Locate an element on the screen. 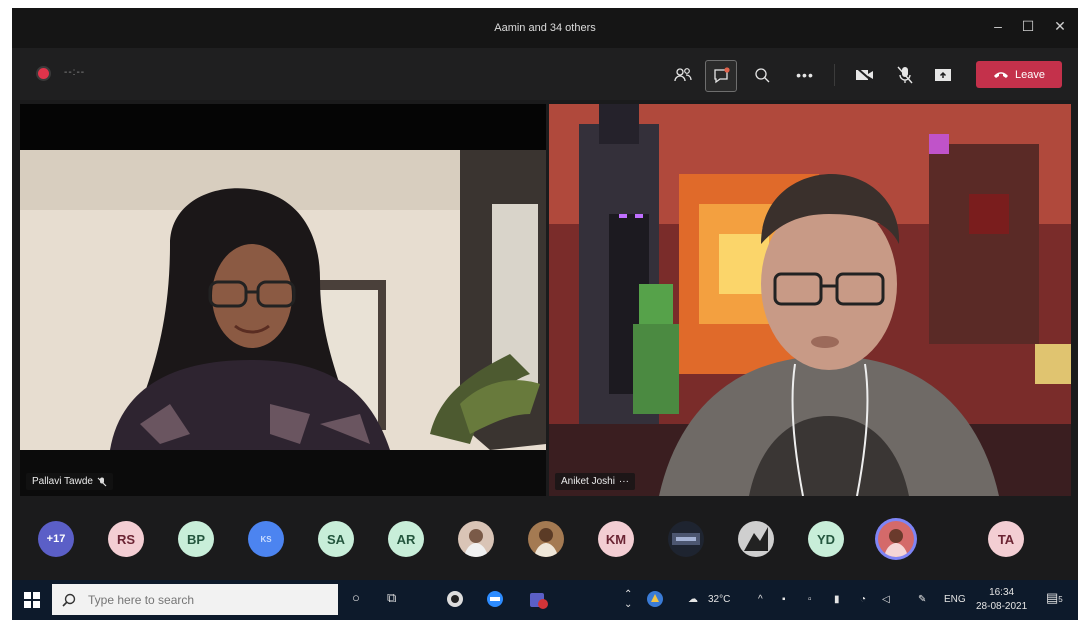  participant-name-badge: Aniket Joshi ··· is located at coordinates (595, 481).